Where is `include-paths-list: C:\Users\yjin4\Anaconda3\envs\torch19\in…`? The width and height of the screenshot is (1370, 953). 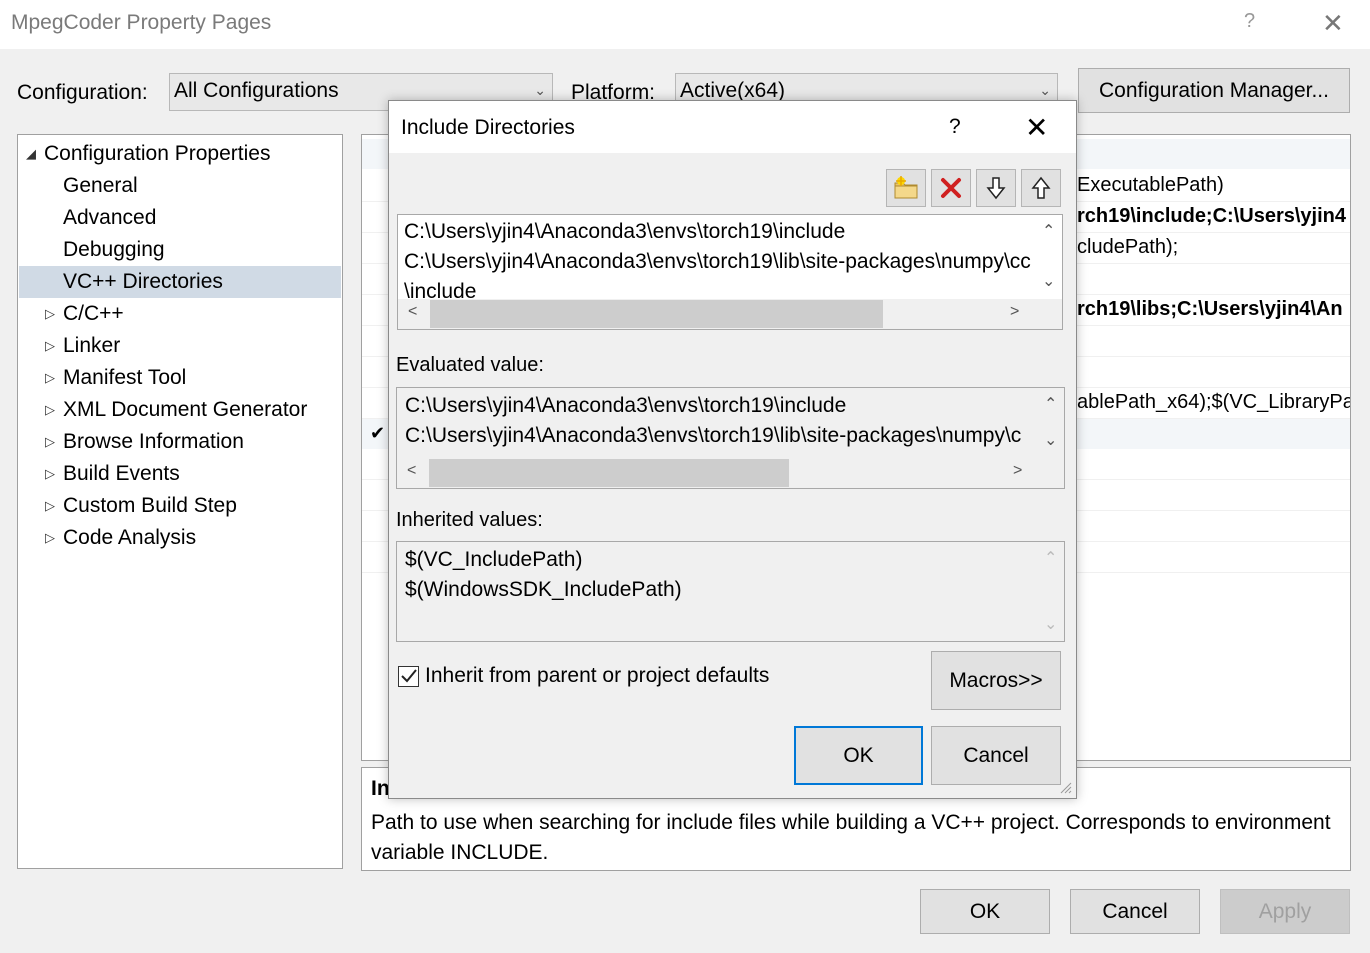
include-paths-list: C:\Users\yjin4\Anaconda3\envs\torch19\in… is located at coordinates (730, 272).